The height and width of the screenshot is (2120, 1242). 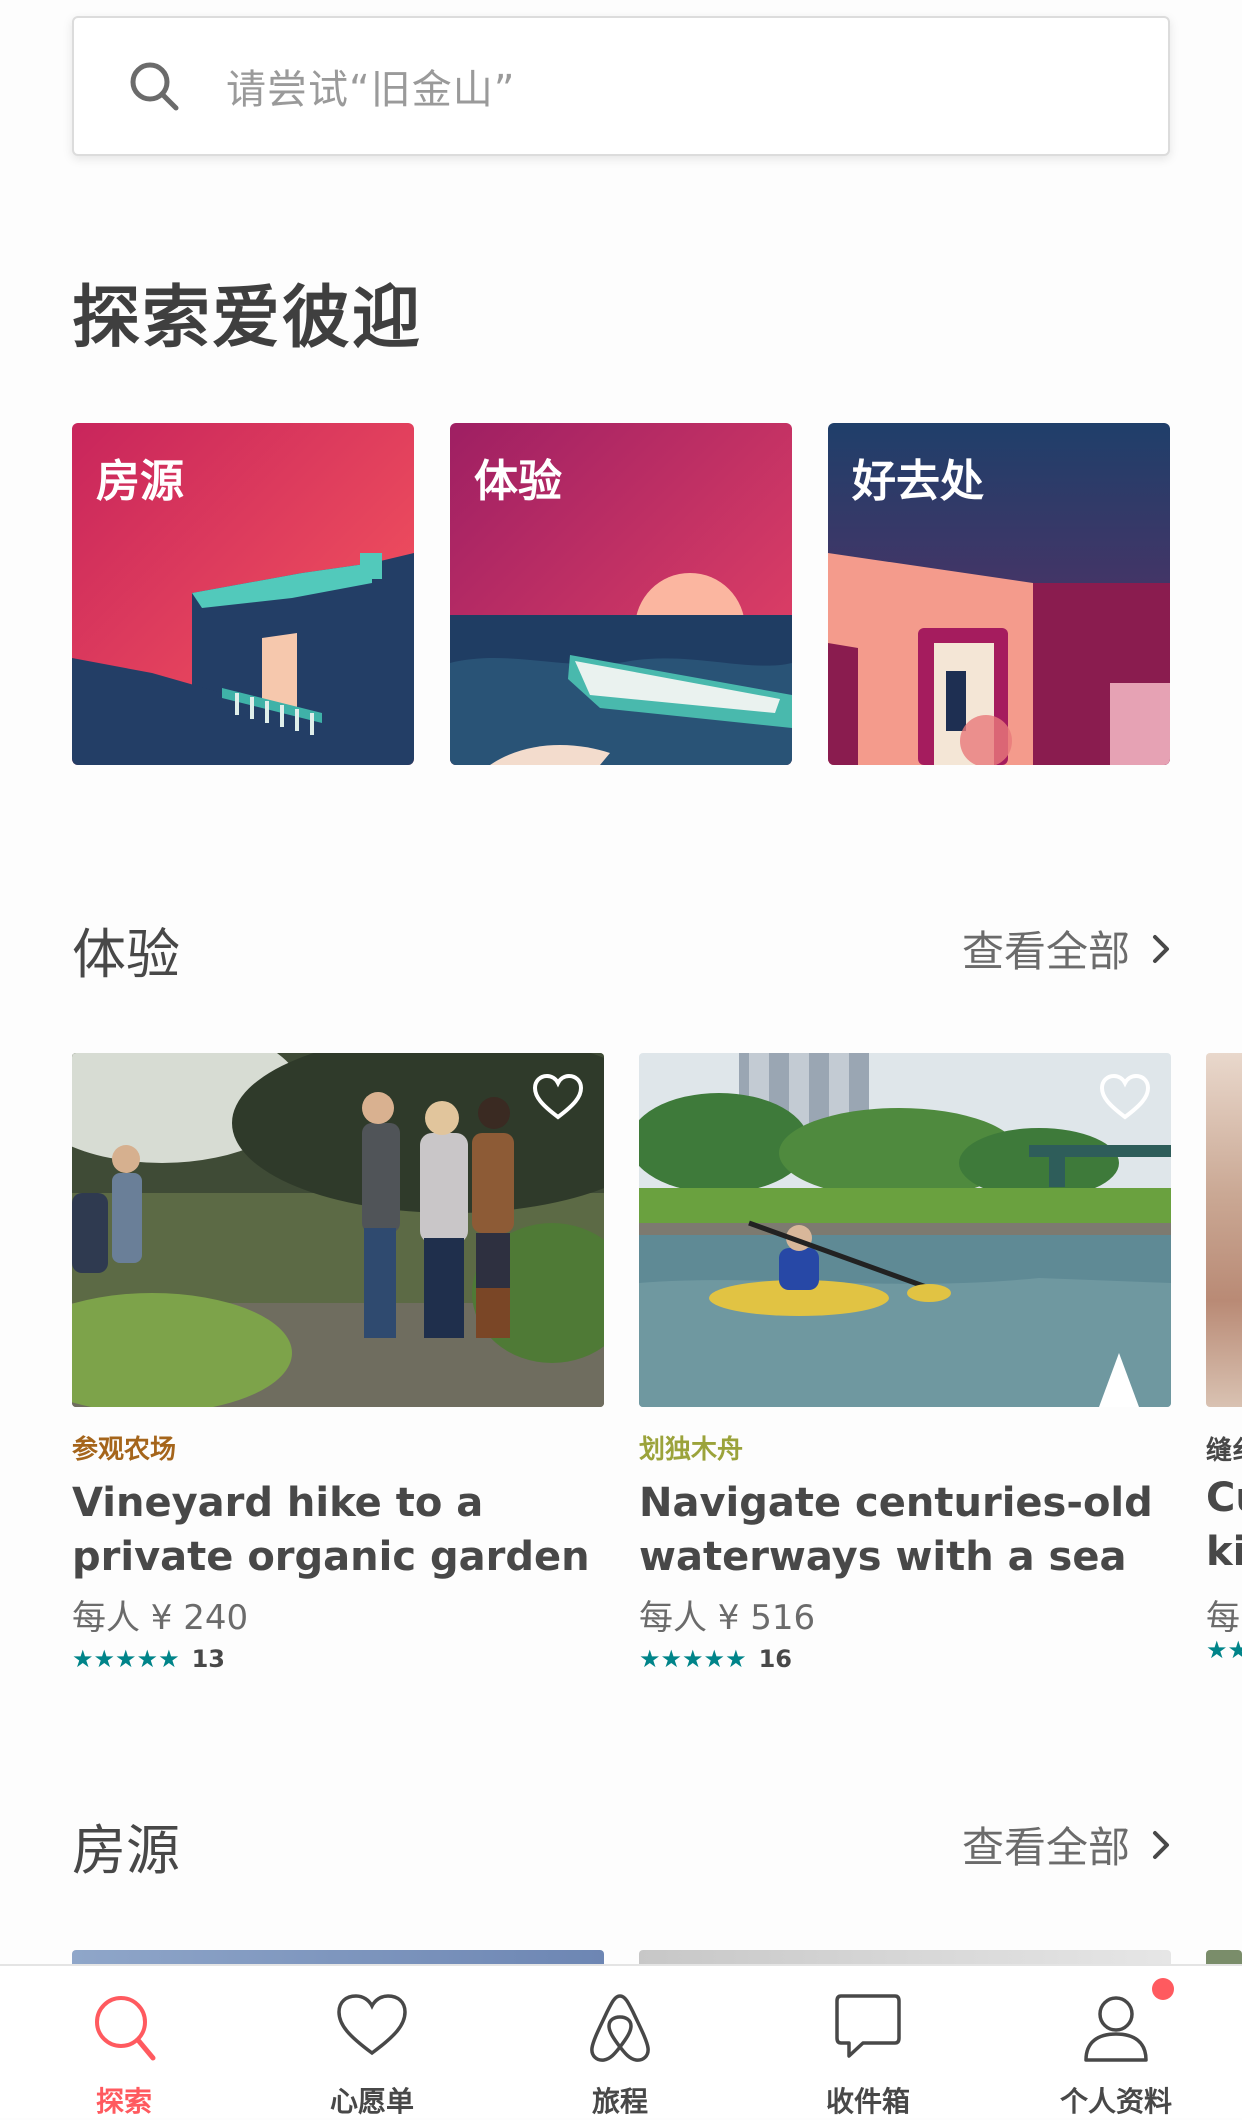 What do you see at coordinates (620, 2028) in the screenshot?
I see `airbnb-logo-icon` at bounding box center [620, 2028].